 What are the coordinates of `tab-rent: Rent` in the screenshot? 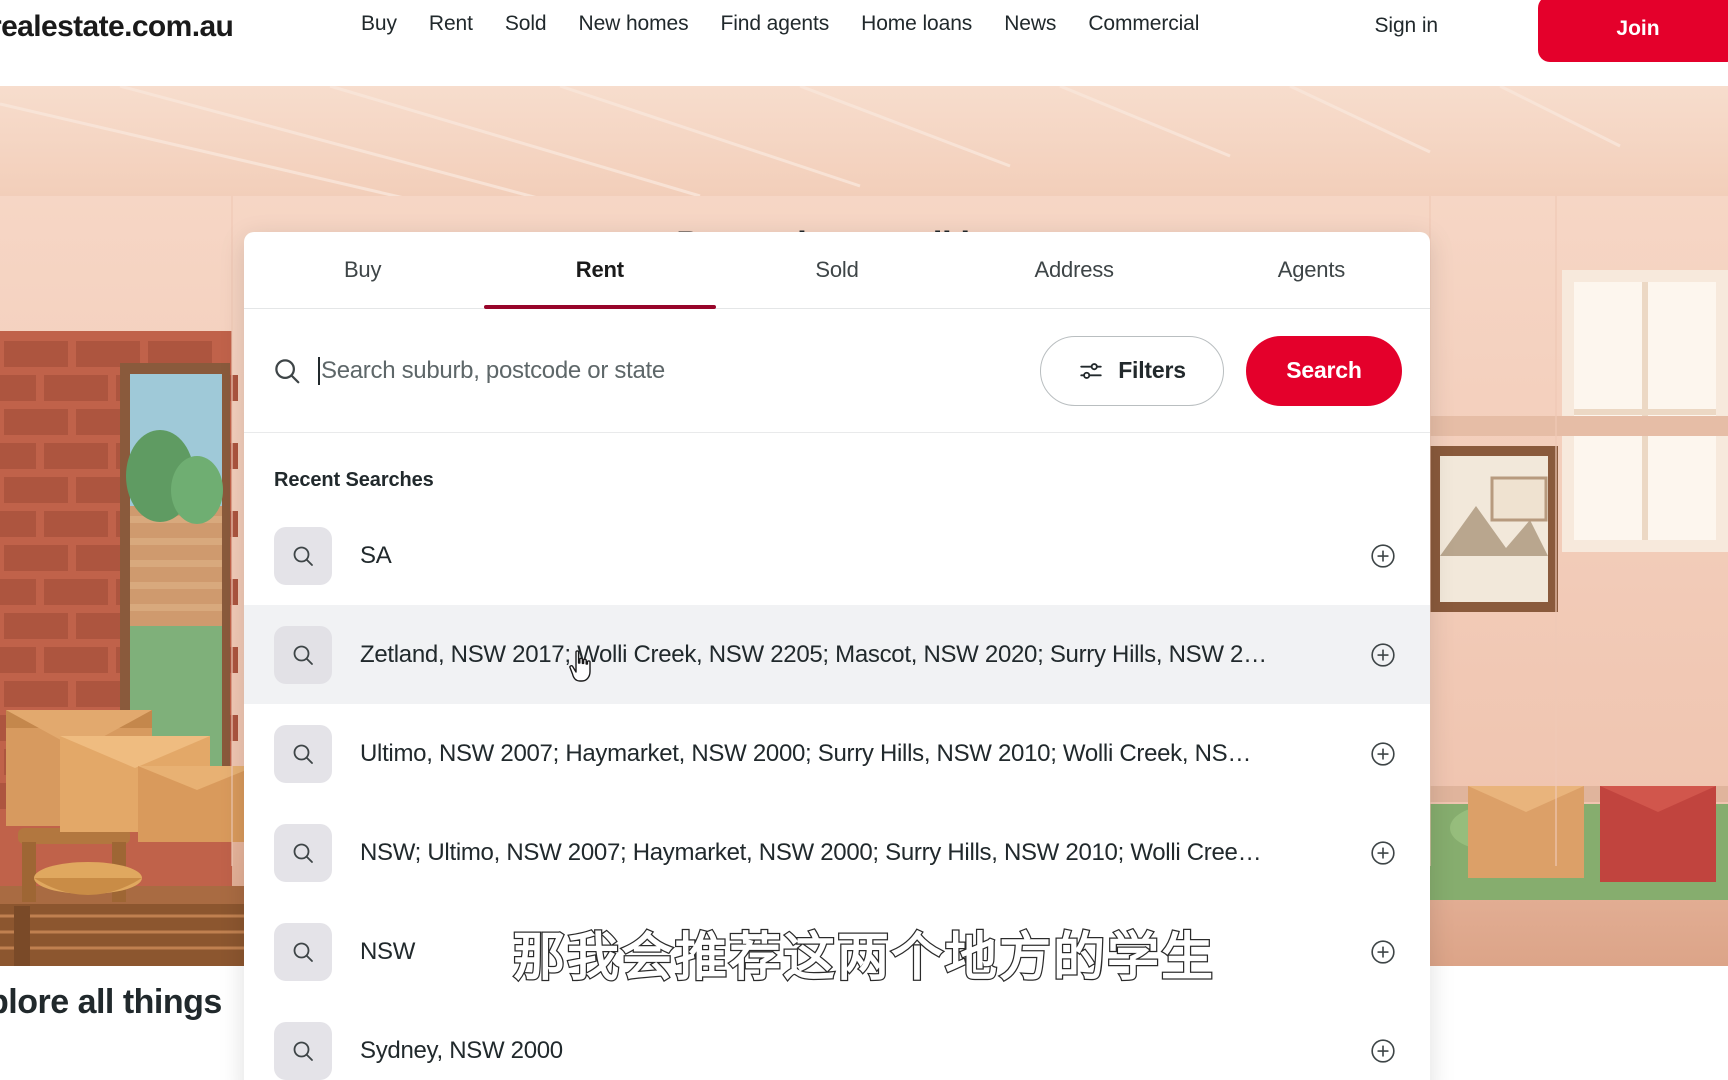 It's located at (599, 270).